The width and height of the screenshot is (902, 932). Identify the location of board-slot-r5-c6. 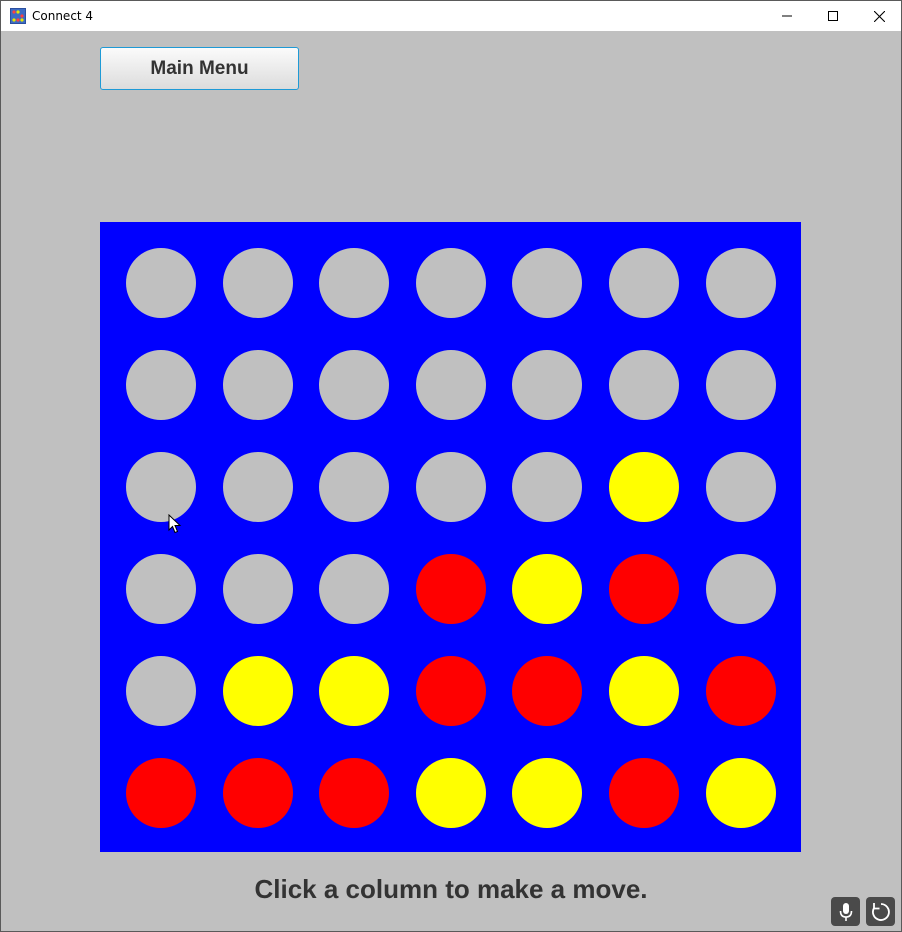
(644, 691).